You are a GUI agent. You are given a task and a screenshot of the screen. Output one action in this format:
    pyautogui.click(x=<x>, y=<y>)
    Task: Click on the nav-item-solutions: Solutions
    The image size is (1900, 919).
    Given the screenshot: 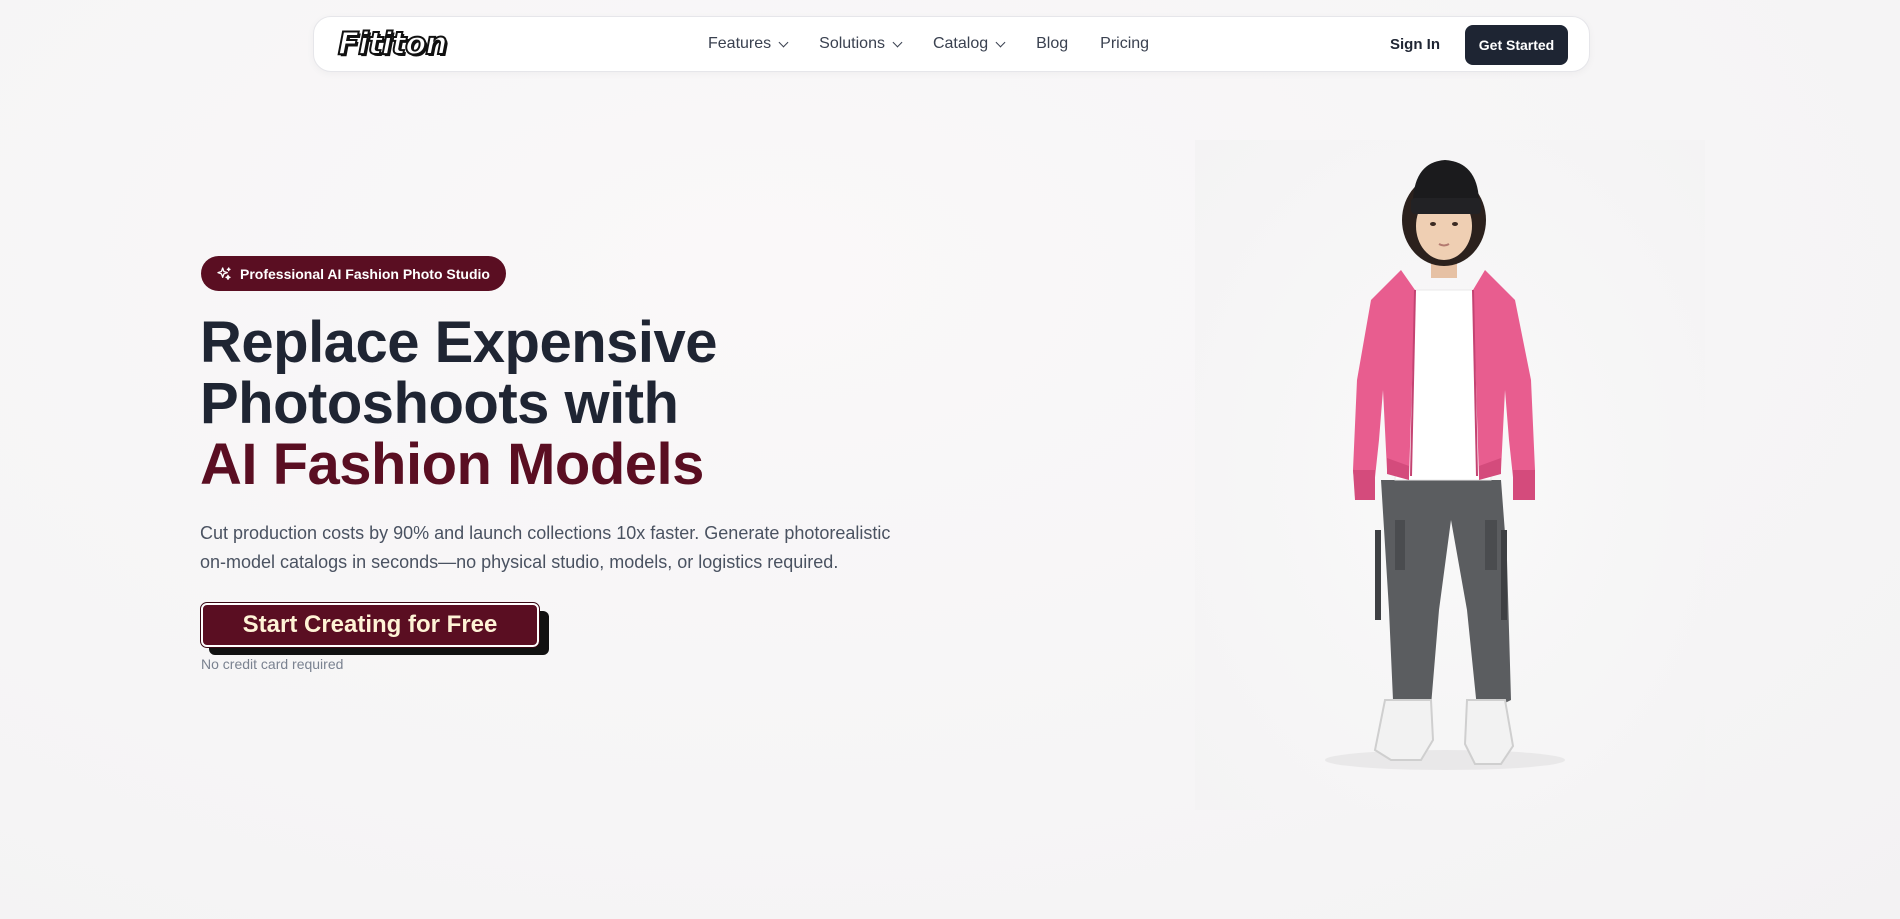 What is the action you would take?
    pyautogui.click(x=861, y=44)
    